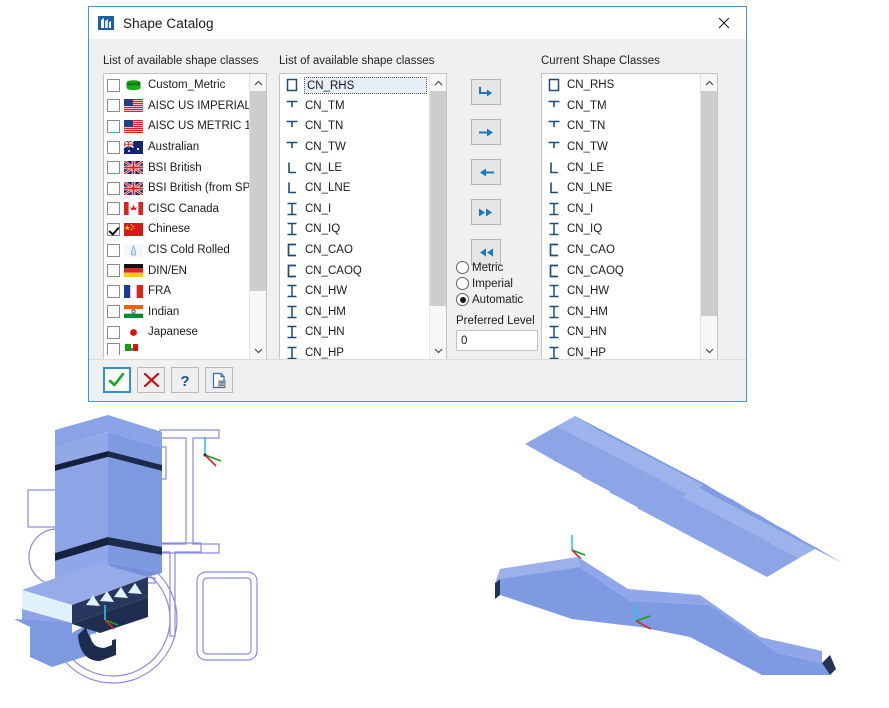 This screenshot has height=708, width=889. I want to click on report-button, so click(219, 380).